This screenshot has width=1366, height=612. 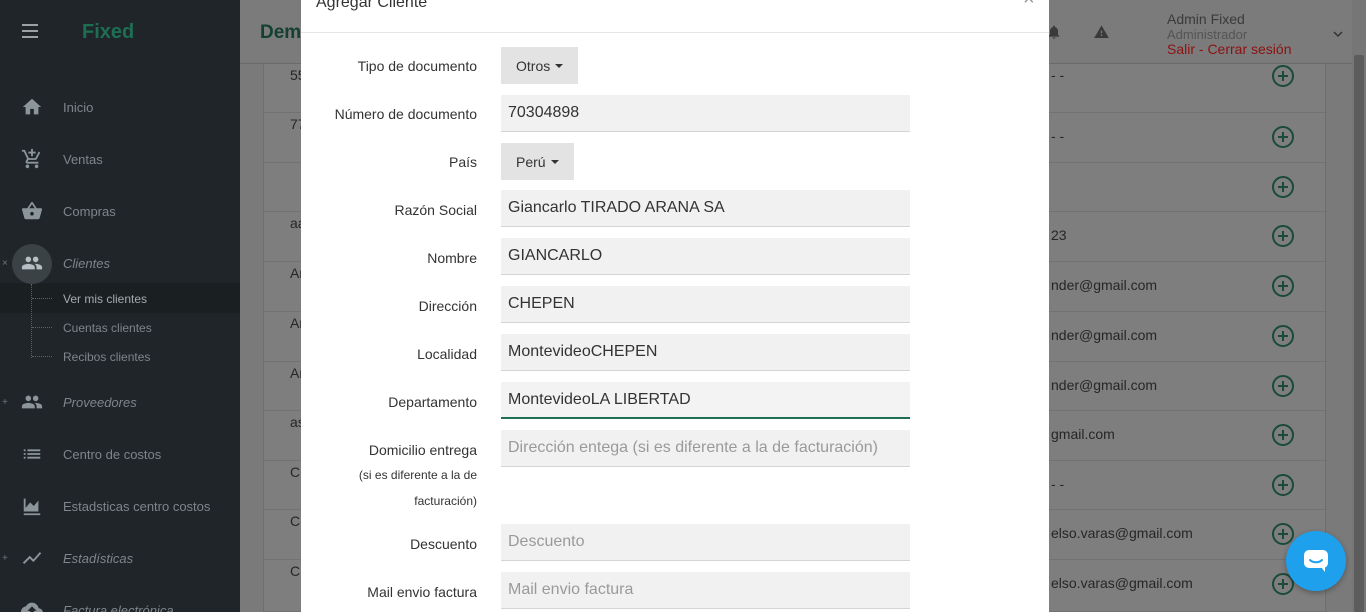 I want to click on domicilio-entrega-field, so click(x=705, y=448).